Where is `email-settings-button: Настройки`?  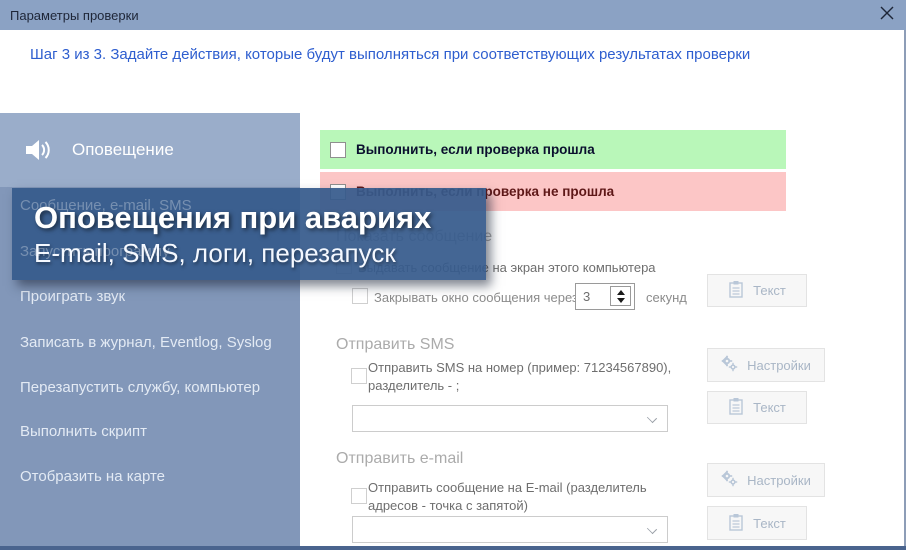
email-settings-button: Настройки is located at coordinates (766, 480).